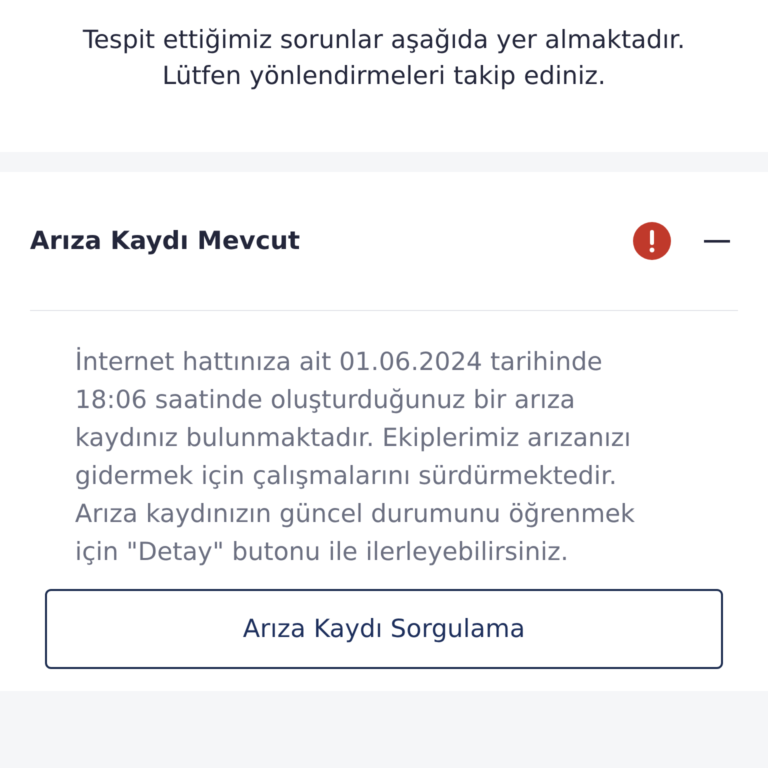 This screenshot has width=768, height=768. I want to click on intro-text: Lütfen yönlendirmeleri takip ediniz., so click(384, 76).